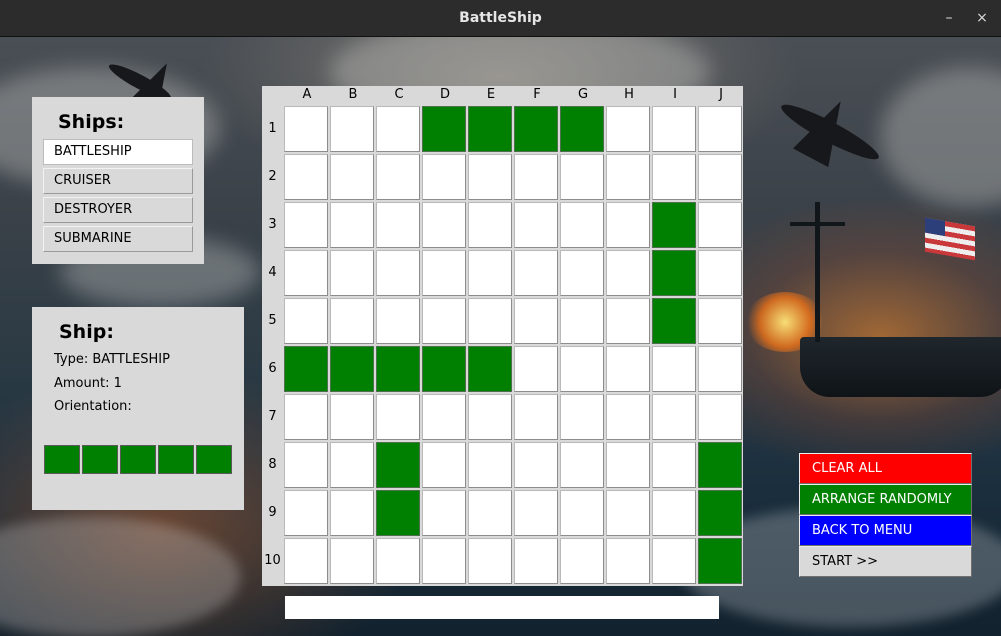 Image resolution: width=1001 pixels, height=636 pixels. Describe the element at coordinates (885, 499) in the screenshot. I see `arrange-randomly-button: ARRANGE RANDOMLY` at that location.